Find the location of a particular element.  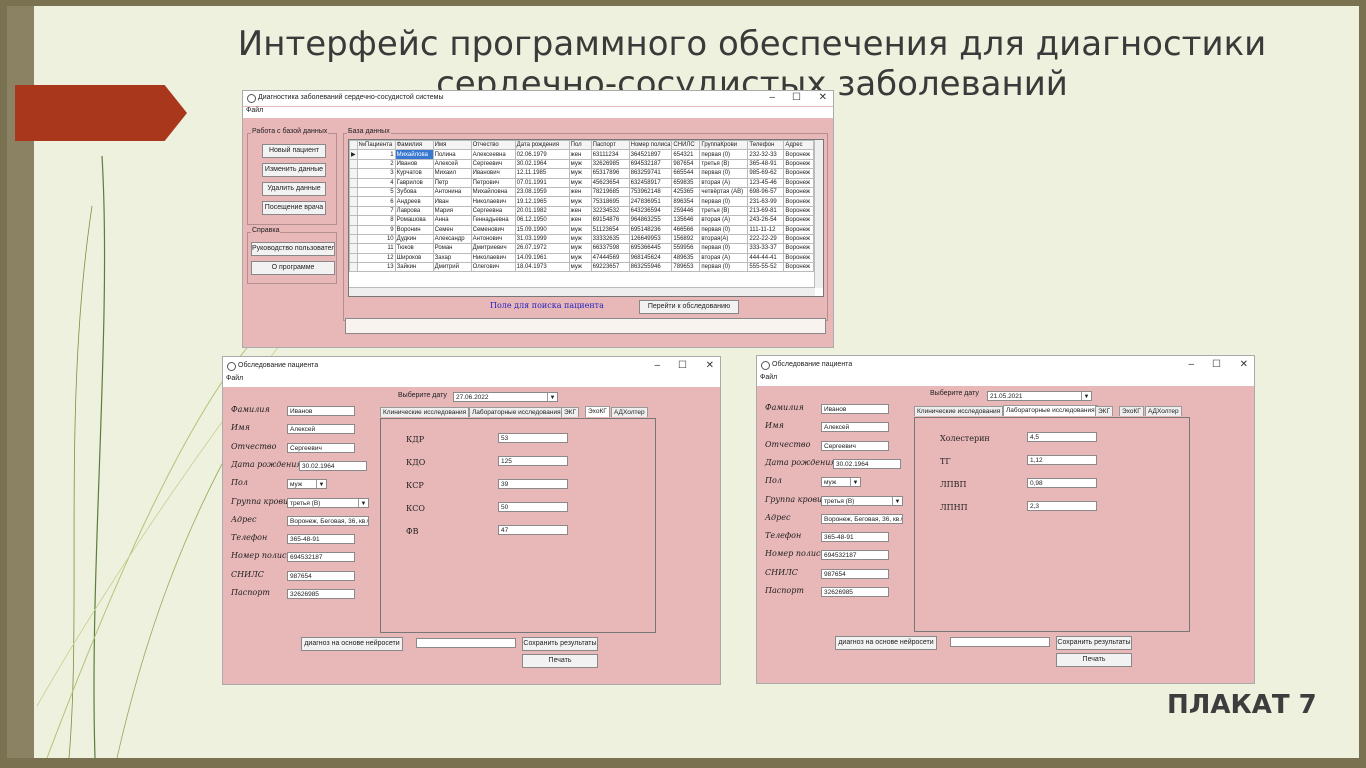

grid-vertical-scrollbar is located at coordinates (818, 214).